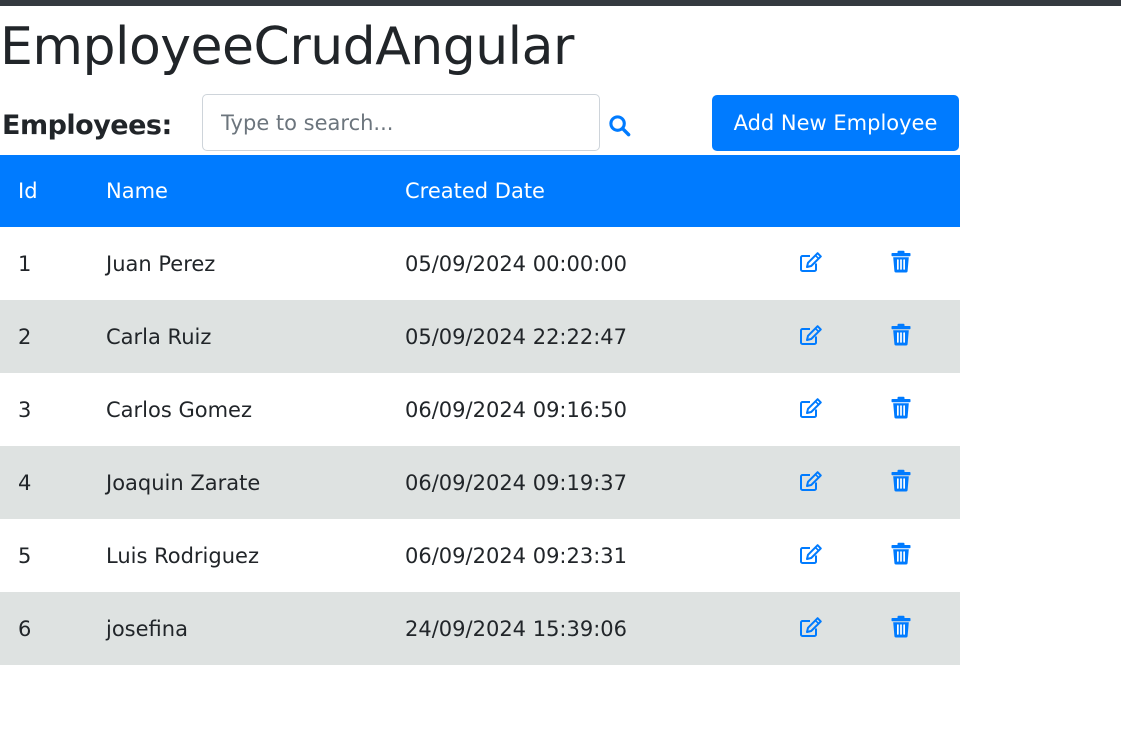 The height and width of the screenshot is (733, 1121). I want to click on cell-created-date: 05/09/2024 00:00:00, so click(516, 263).